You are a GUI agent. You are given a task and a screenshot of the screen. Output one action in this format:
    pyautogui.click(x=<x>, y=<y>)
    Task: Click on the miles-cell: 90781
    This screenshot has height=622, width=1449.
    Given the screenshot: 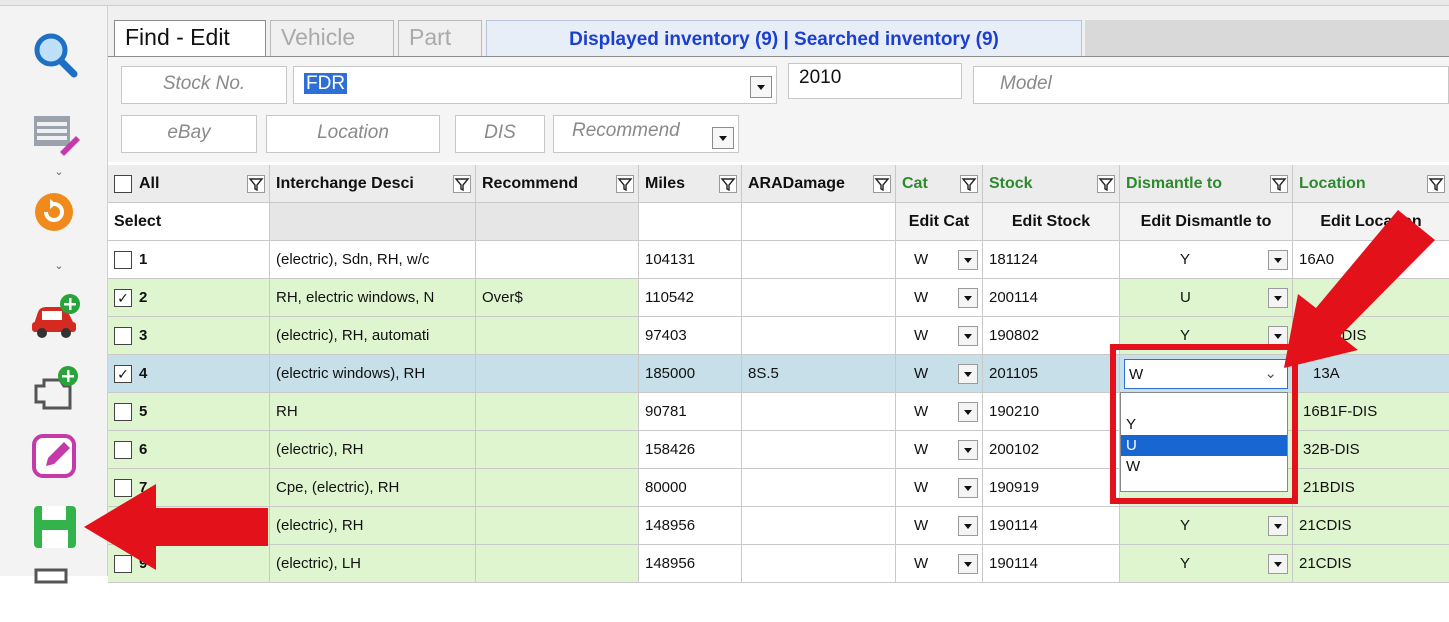 What is the action you would take?
    pyautogui.click(x=690, y=411)
    